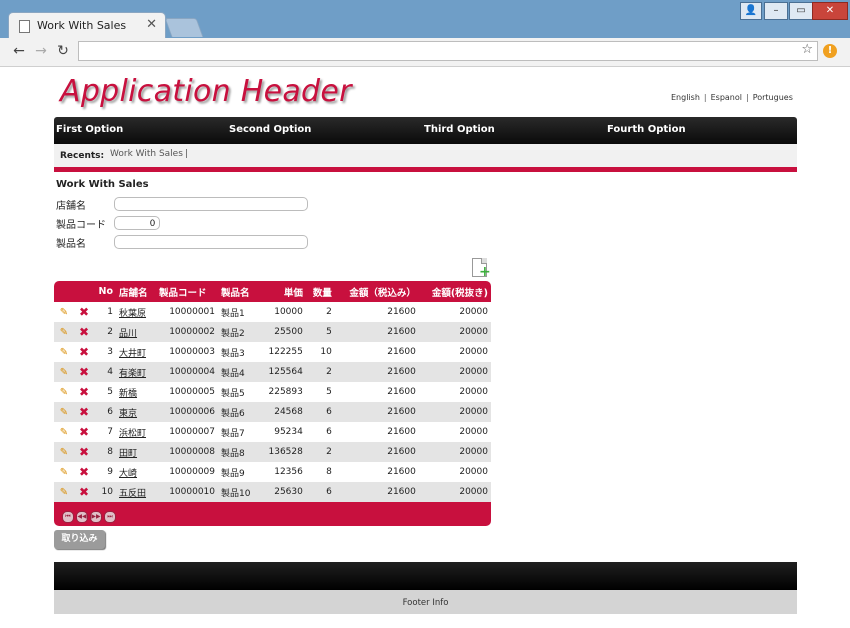 The height and width of the screenshot is (628, 850). What do you see at coordinates (272, 312) in the screenshot?
I see `table-row: ✎ ✖ 1 秋葉原 10000001 製品1 10000 2 21600 20000` at bounding box center [272, 312].